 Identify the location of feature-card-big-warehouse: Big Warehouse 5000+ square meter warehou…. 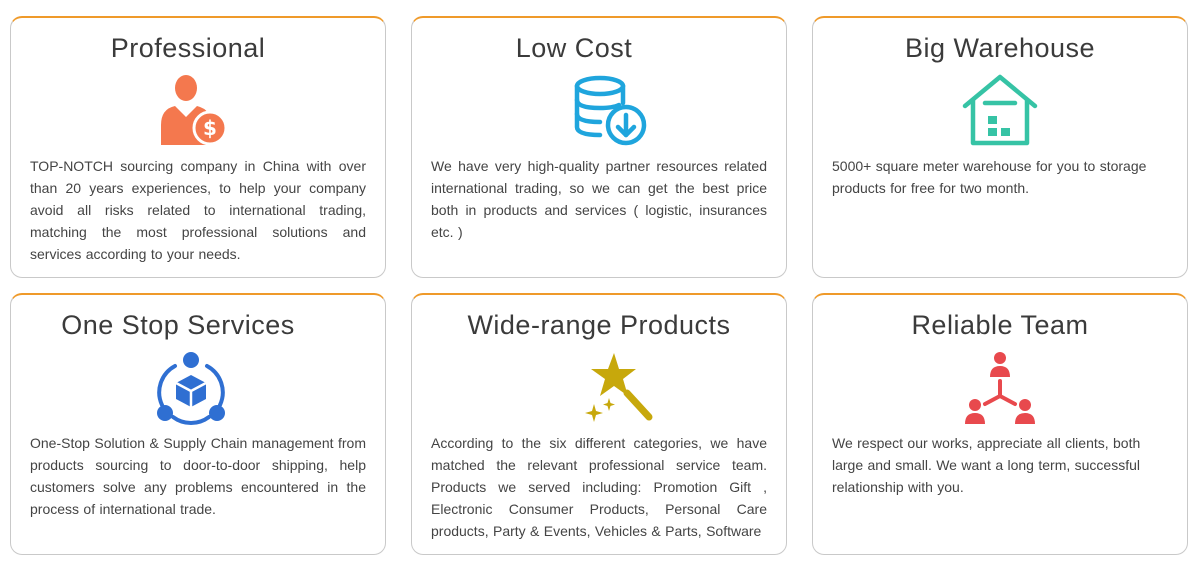
(1000, 147).